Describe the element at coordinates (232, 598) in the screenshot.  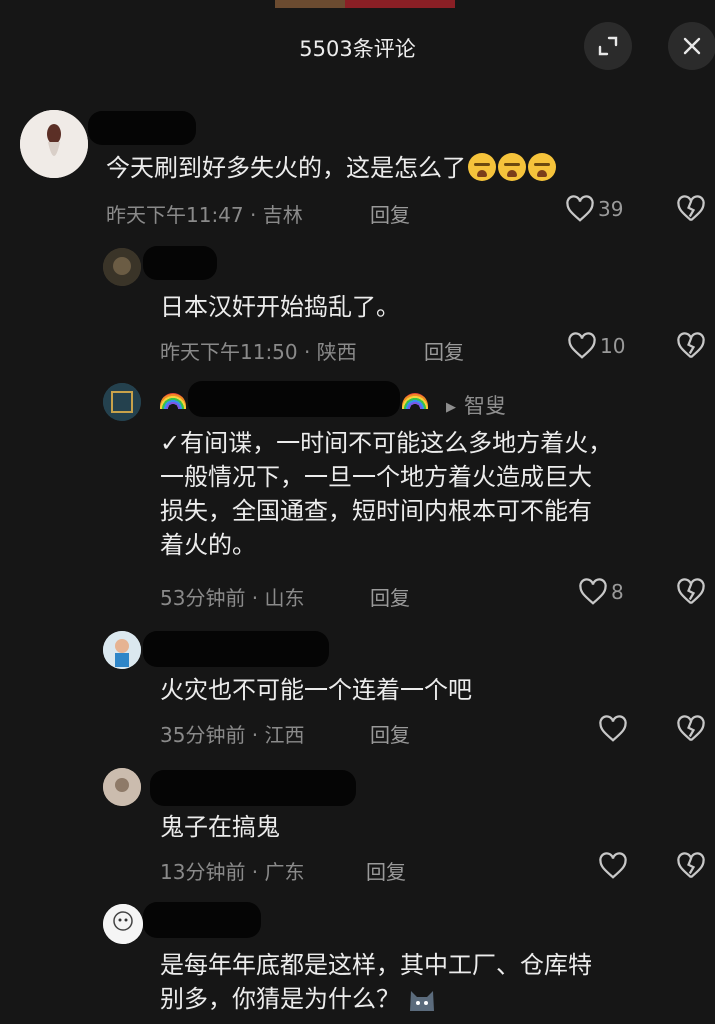
I see `comment-meta: 53分钟前 · 山东` at that location.